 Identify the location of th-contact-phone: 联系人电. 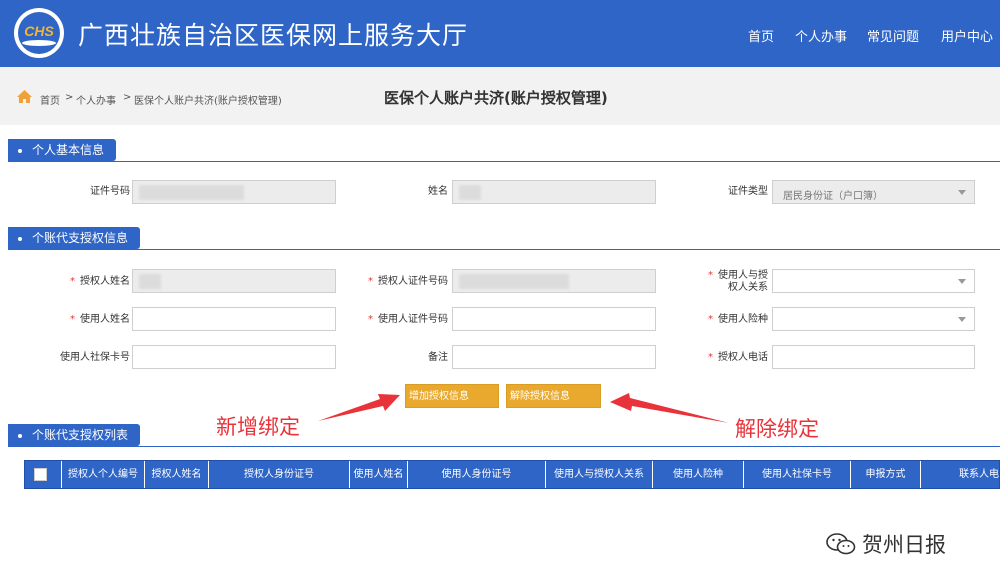
(960, 474).